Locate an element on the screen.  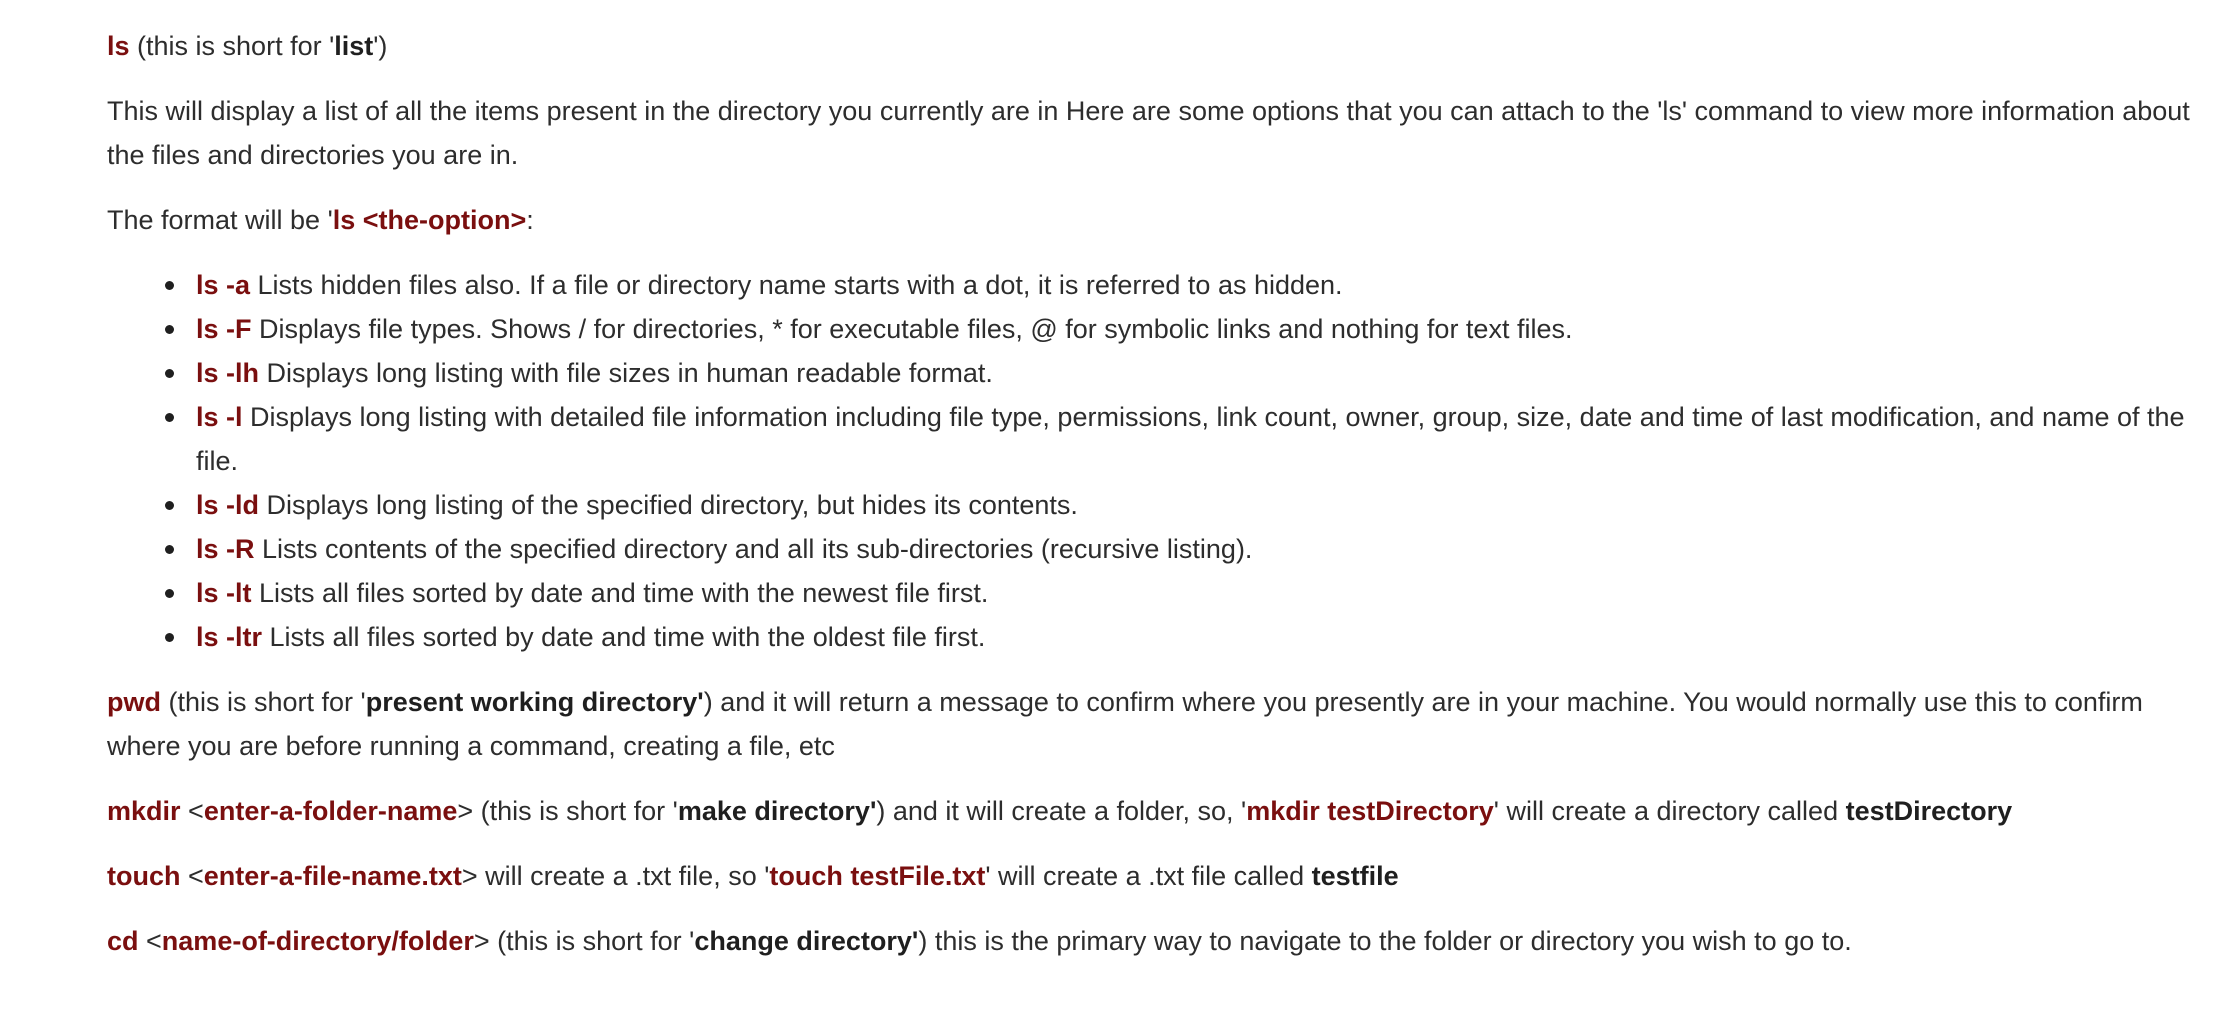
ls-paren-open: (this is short for ' is located at coordinates (232, 46).